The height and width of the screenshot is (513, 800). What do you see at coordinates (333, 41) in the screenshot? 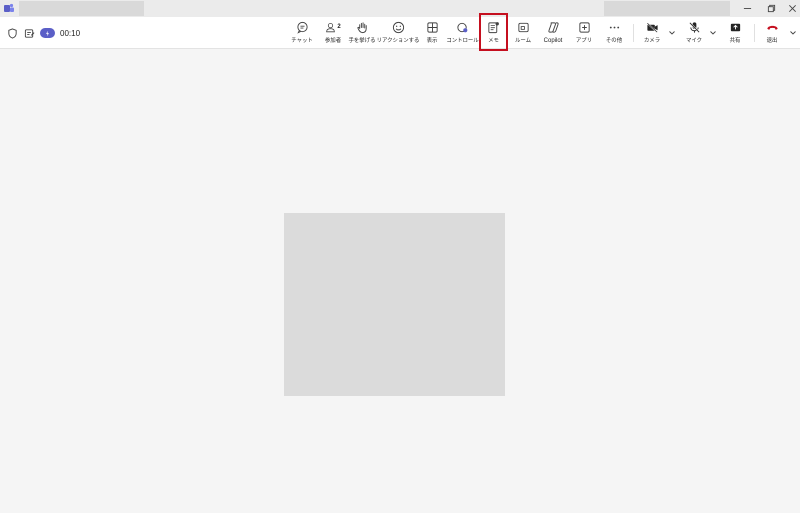
I see `people-label: 参加者` at bounding box center [333, 41].